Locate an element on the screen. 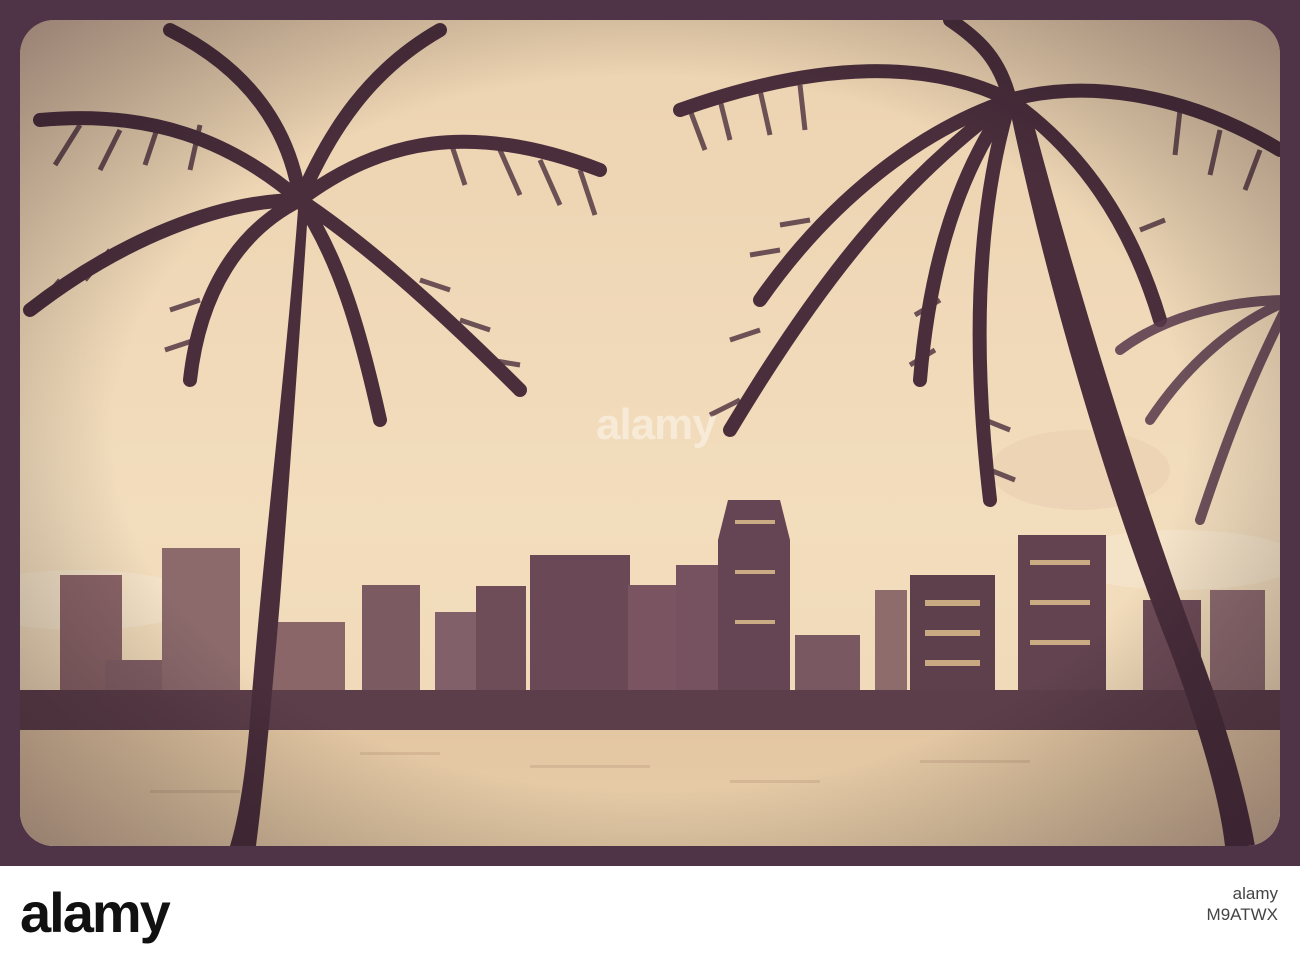  photo-watermark: alamy is located at coordinates (656, 424).